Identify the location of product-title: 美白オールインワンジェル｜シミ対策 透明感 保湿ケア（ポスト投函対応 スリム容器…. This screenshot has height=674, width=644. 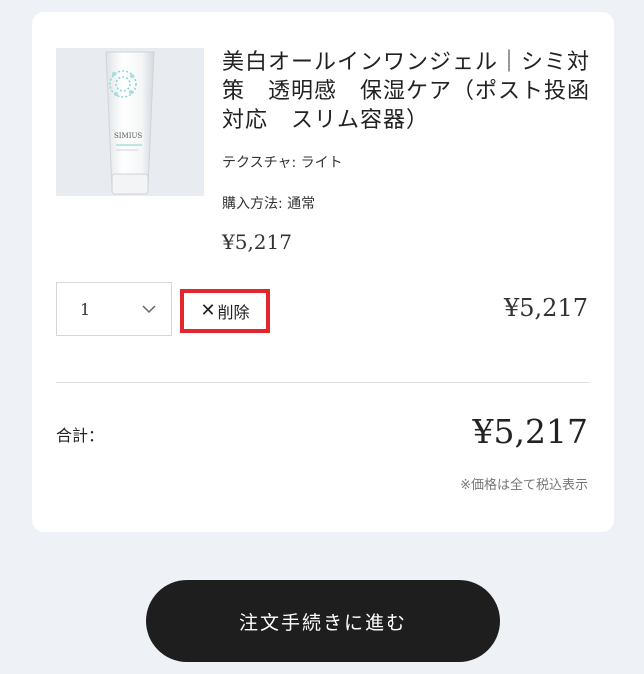
(407, 91).